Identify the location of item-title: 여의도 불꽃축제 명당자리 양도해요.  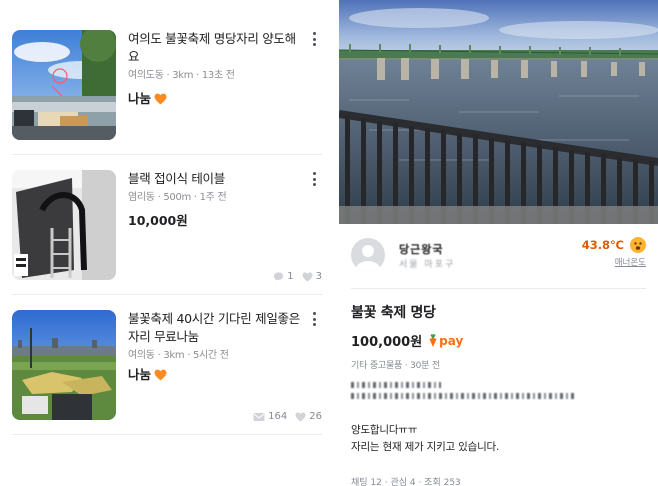
(212, 47).